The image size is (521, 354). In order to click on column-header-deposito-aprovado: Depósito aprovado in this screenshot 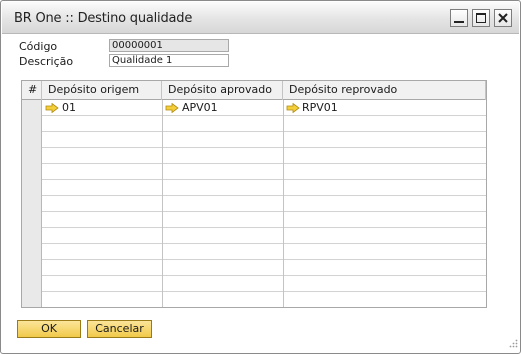, I will do `click(222, 90)`.